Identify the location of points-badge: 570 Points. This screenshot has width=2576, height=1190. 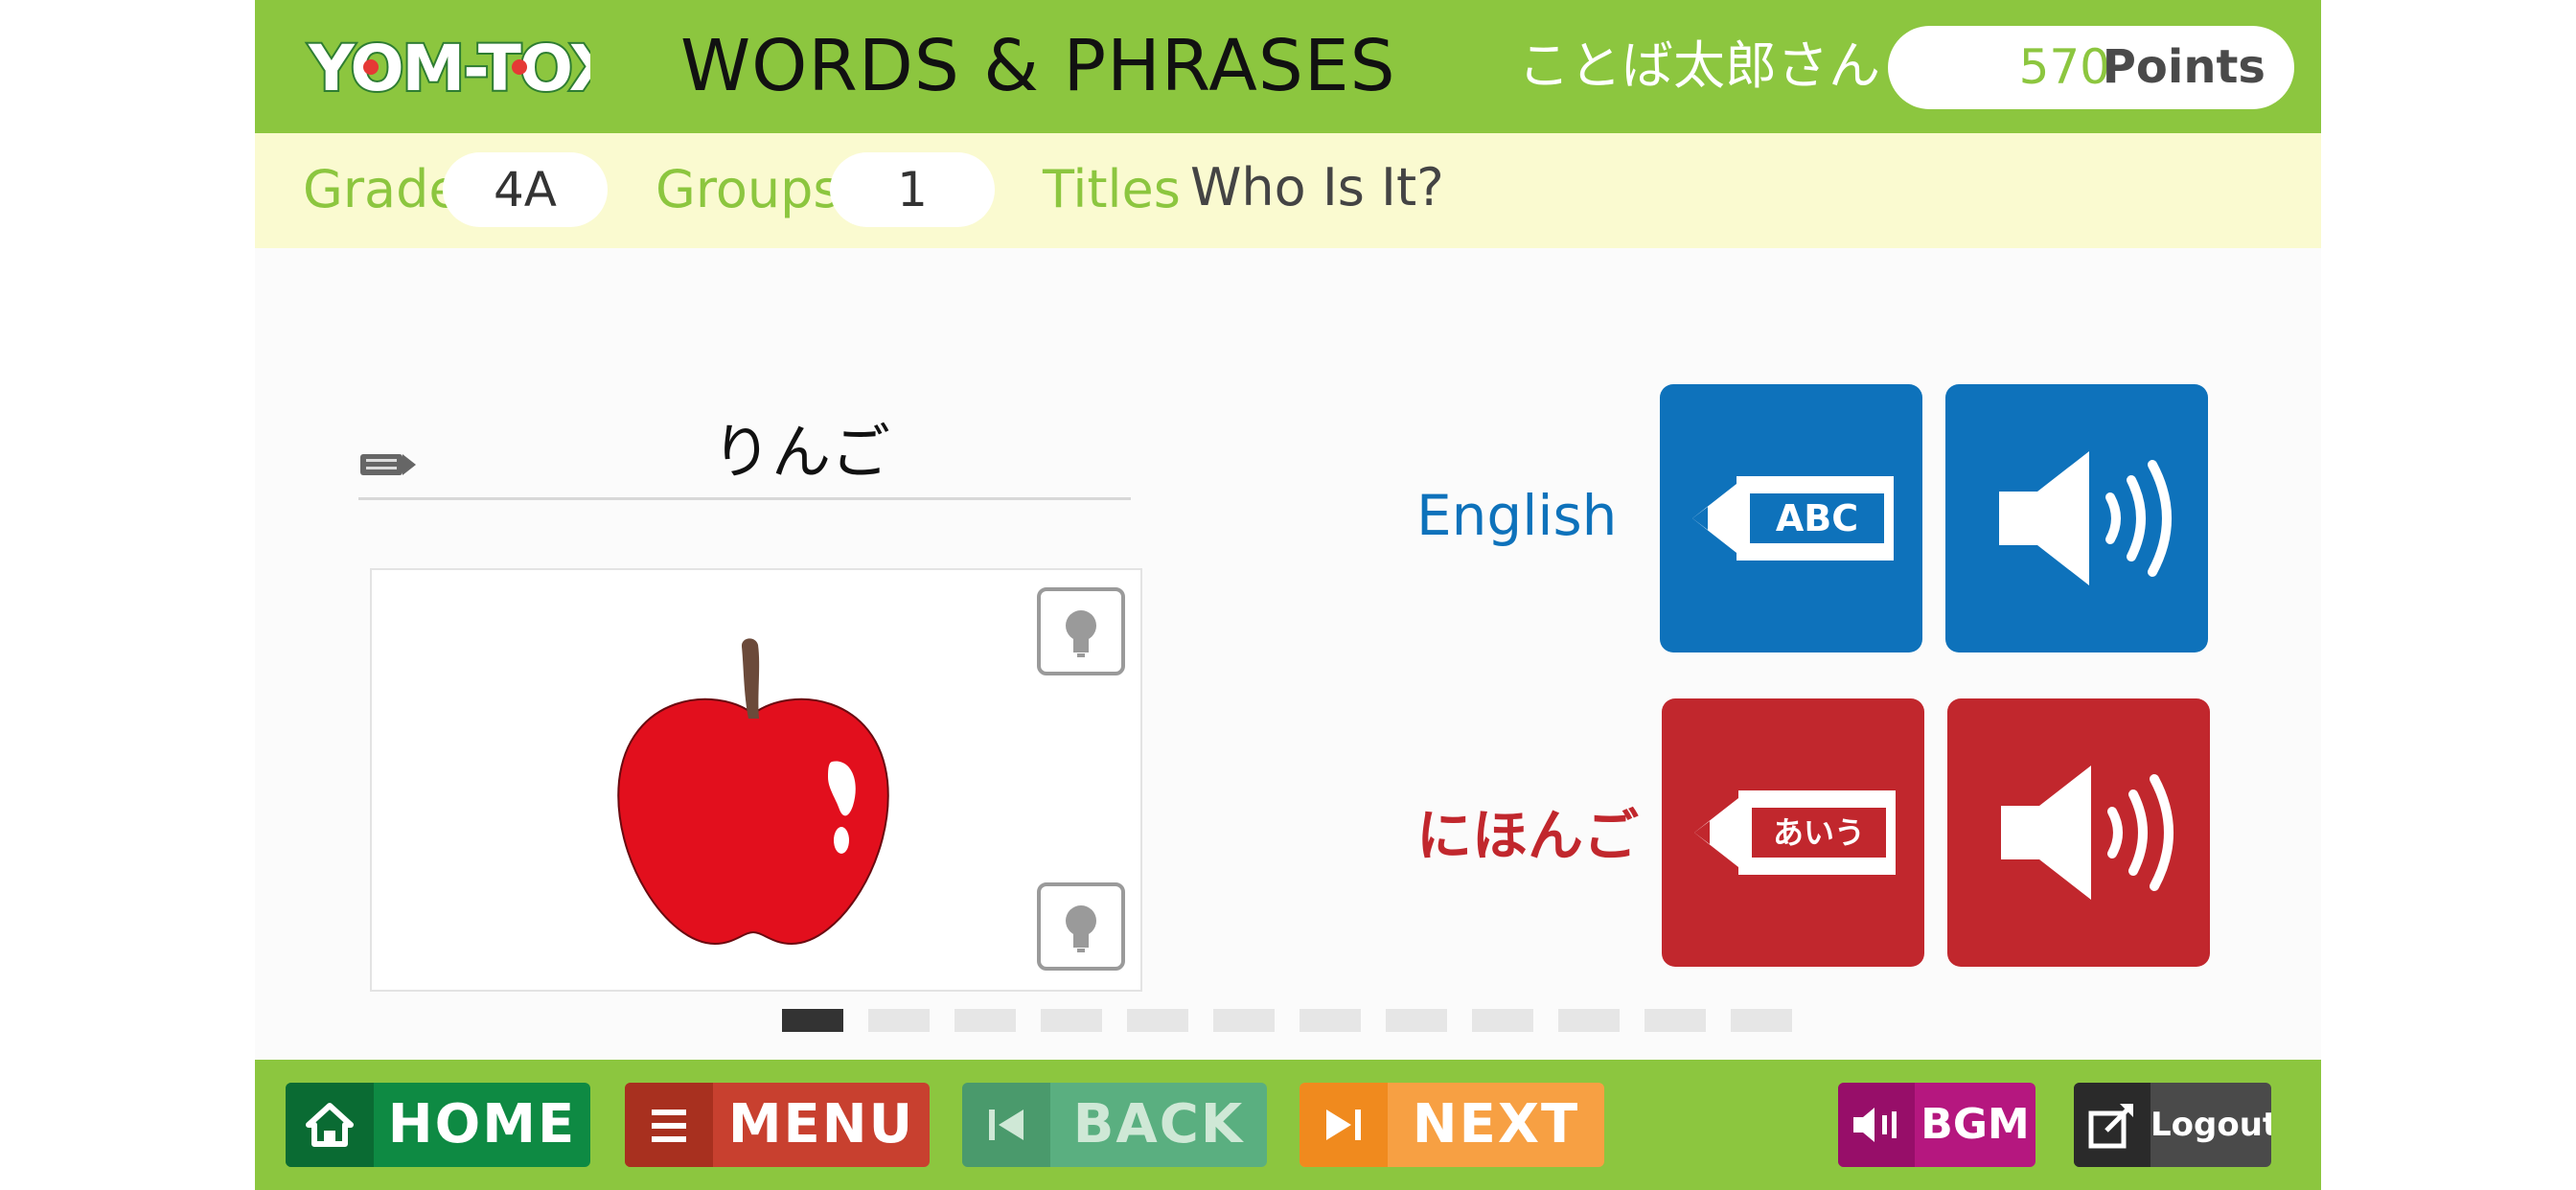
(2091, 68).